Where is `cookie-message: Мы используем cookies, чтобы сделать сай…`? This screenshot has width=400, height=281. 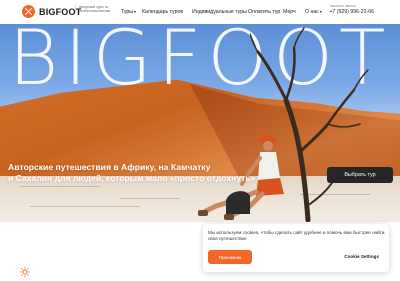
cookie-message: Мы используем cookies, чтобы сделать сай… is located at coordinates (296, 236).